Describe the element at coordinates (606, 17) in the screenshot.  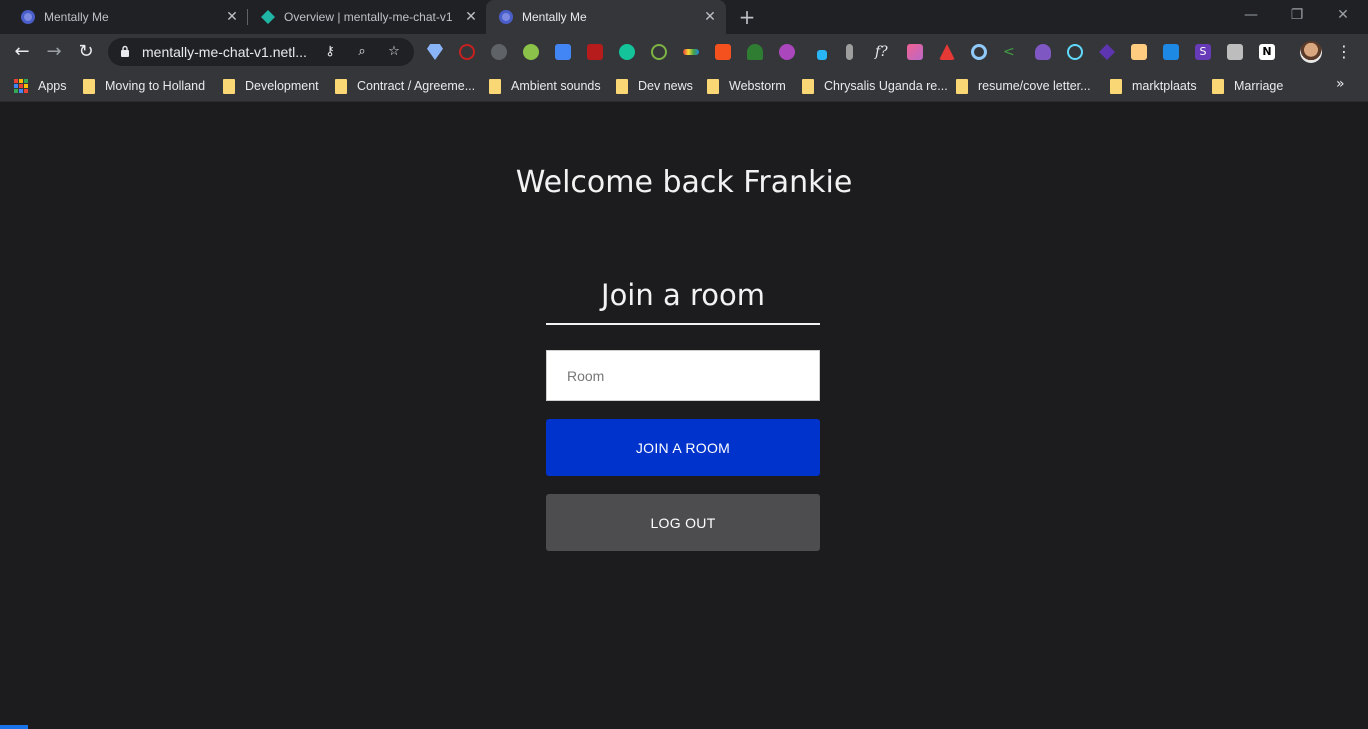
I see `tab-mentally-me-active: Mentally Me ✕` at that location.